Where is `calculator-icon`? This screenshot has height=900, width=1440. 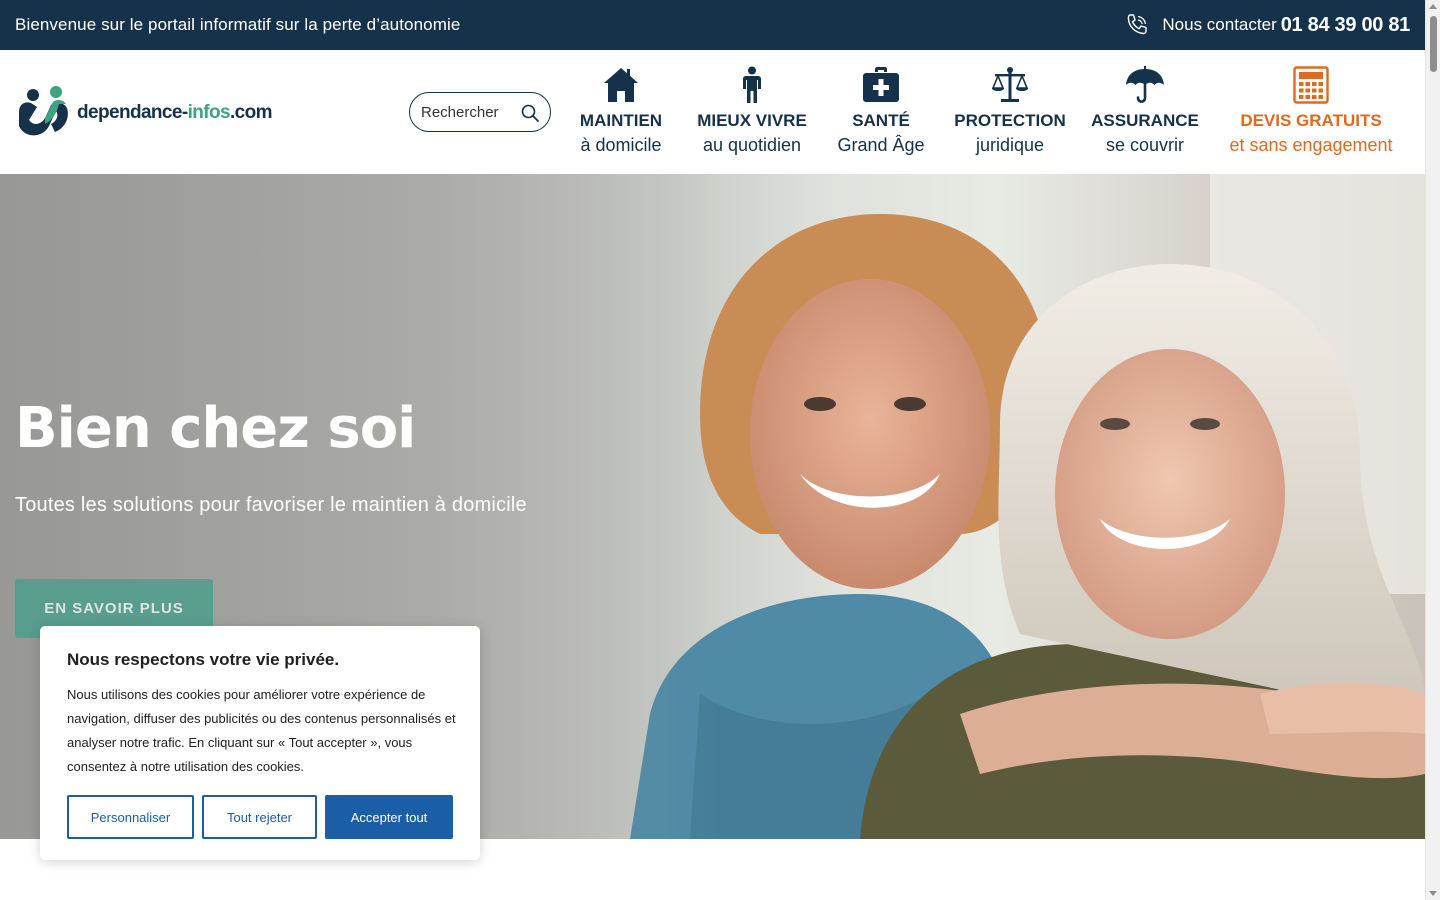
calculator-icon is located at coordinates (1311, 85).